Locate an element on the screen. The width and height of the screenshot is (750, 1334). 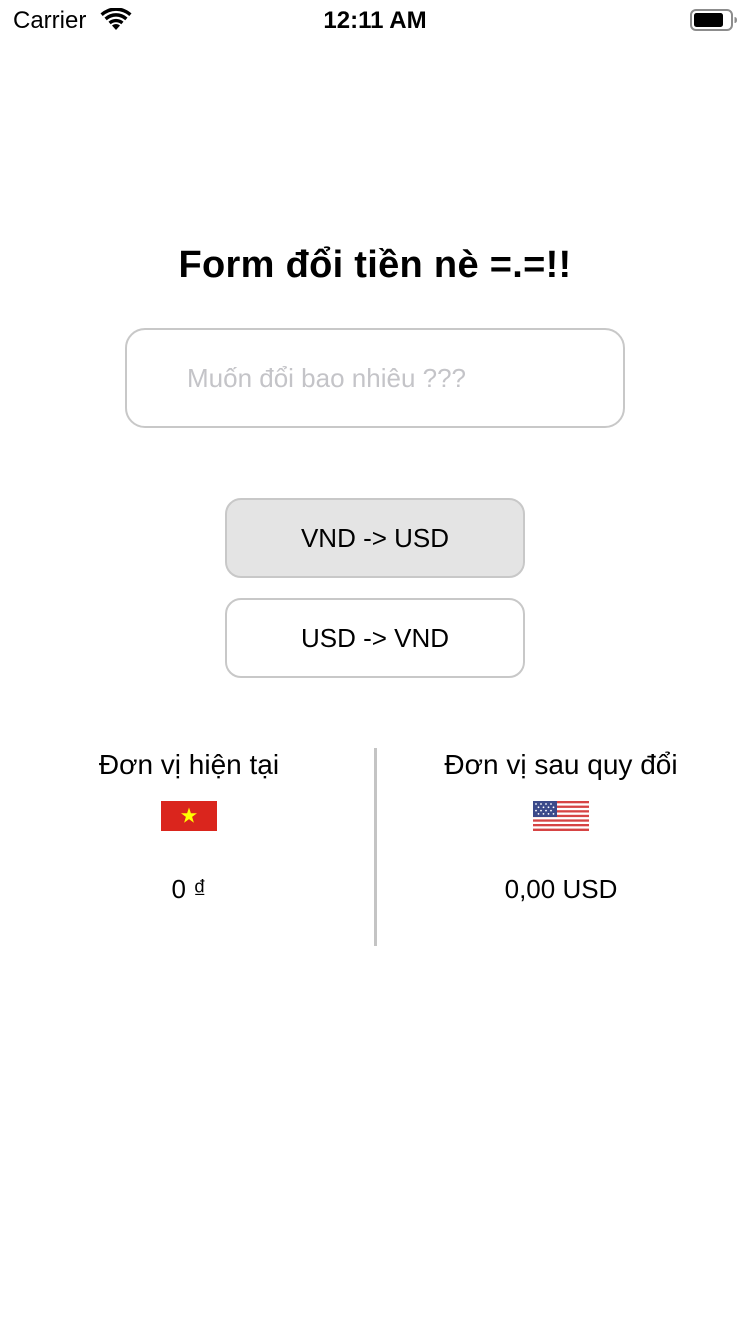
page-title: Form đổi tiền nè =.=!! is located at coordinates (375, 265).